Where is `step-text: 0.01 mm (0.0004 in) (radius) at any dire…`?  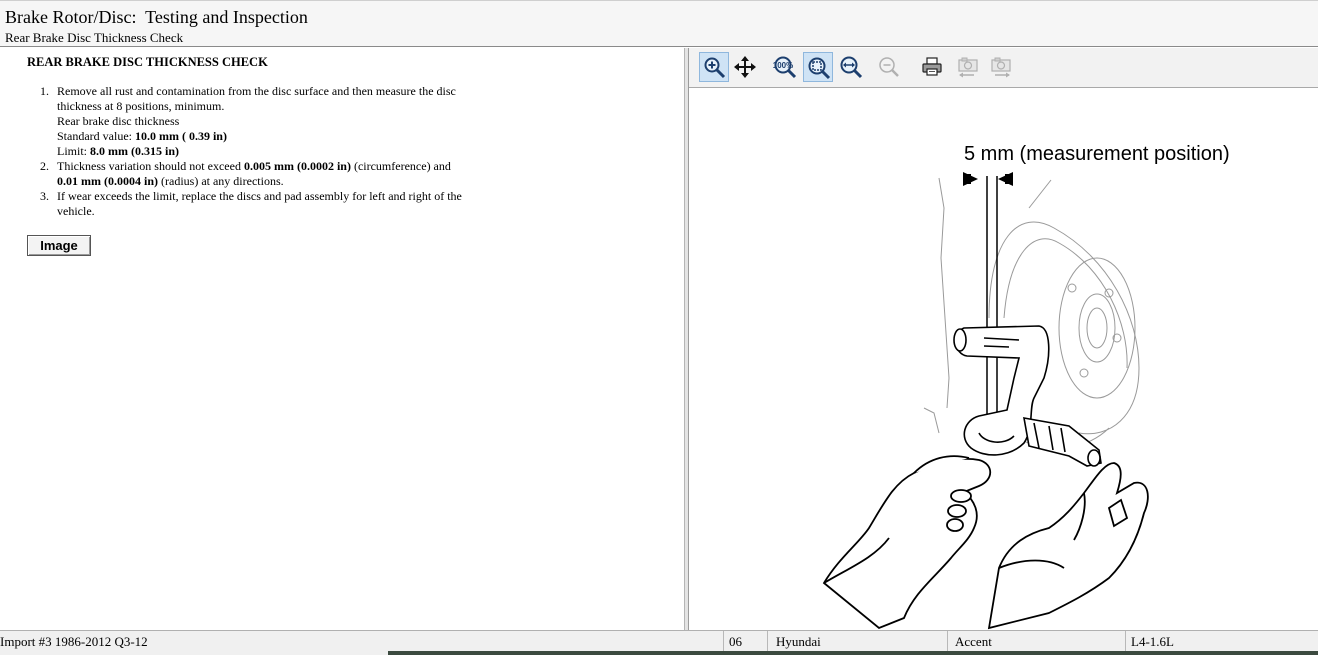
step-text: 0.01 mm (0.0004 in) (radius) at any dire… is located at coordinates (282, 181).